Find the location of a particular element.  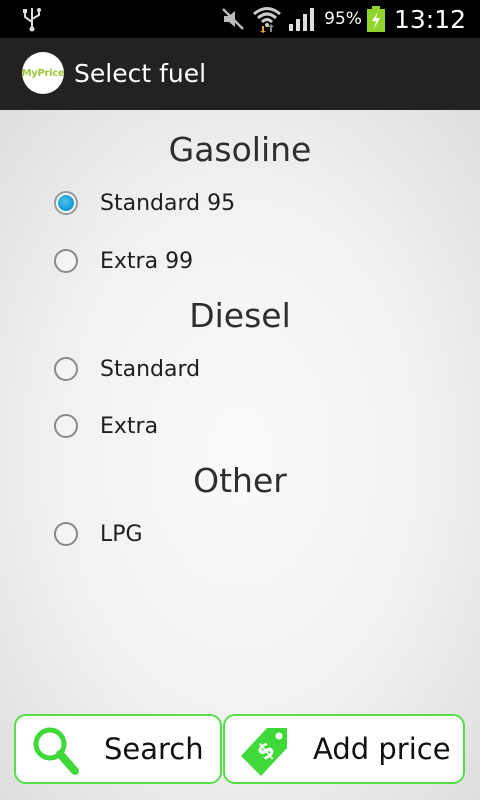

option-label: Extra 99 is located at coordinates (147, 261).